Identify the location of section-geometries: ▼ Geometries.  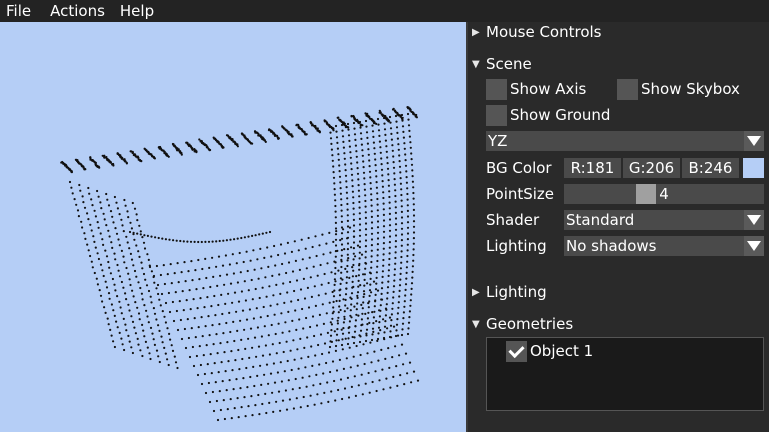
(522, 324).